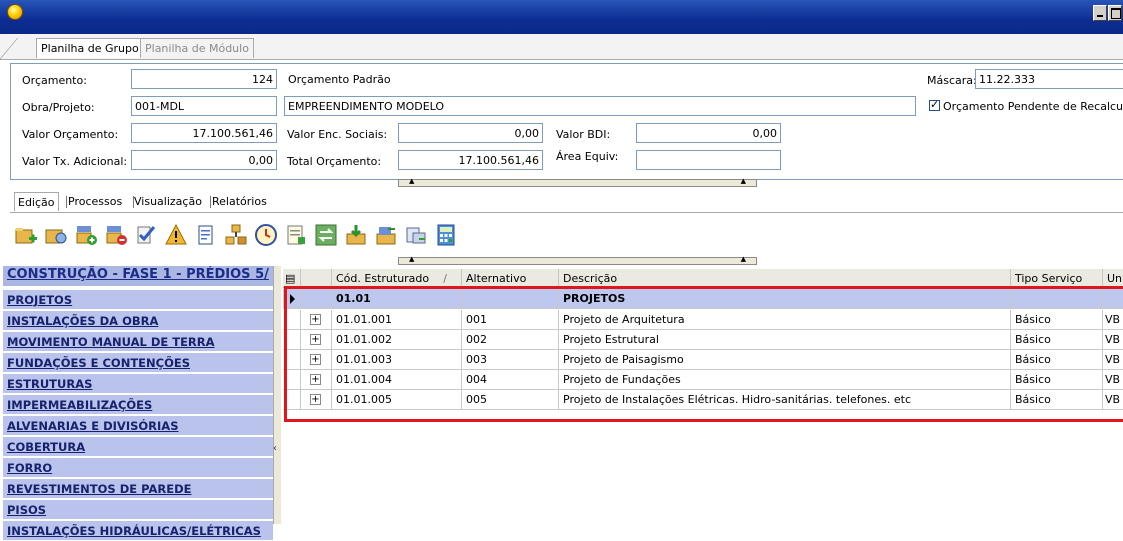 The image size is (1123, 541). Describe the element at coordinates (296, 235) in the screenshot. I see `report-icon` at that location.